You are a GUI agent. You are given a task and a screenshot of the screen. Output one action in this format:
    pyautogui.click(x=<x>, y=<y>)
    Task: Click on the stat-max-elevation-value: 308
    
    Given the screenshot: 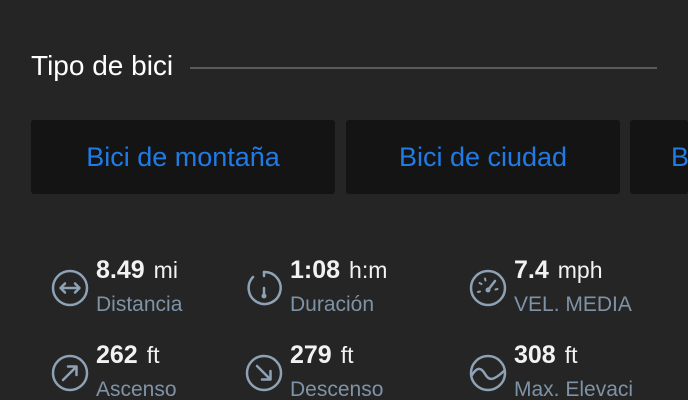 What is the action you would take?
    pyautogui.click(x=535, y=355)
    